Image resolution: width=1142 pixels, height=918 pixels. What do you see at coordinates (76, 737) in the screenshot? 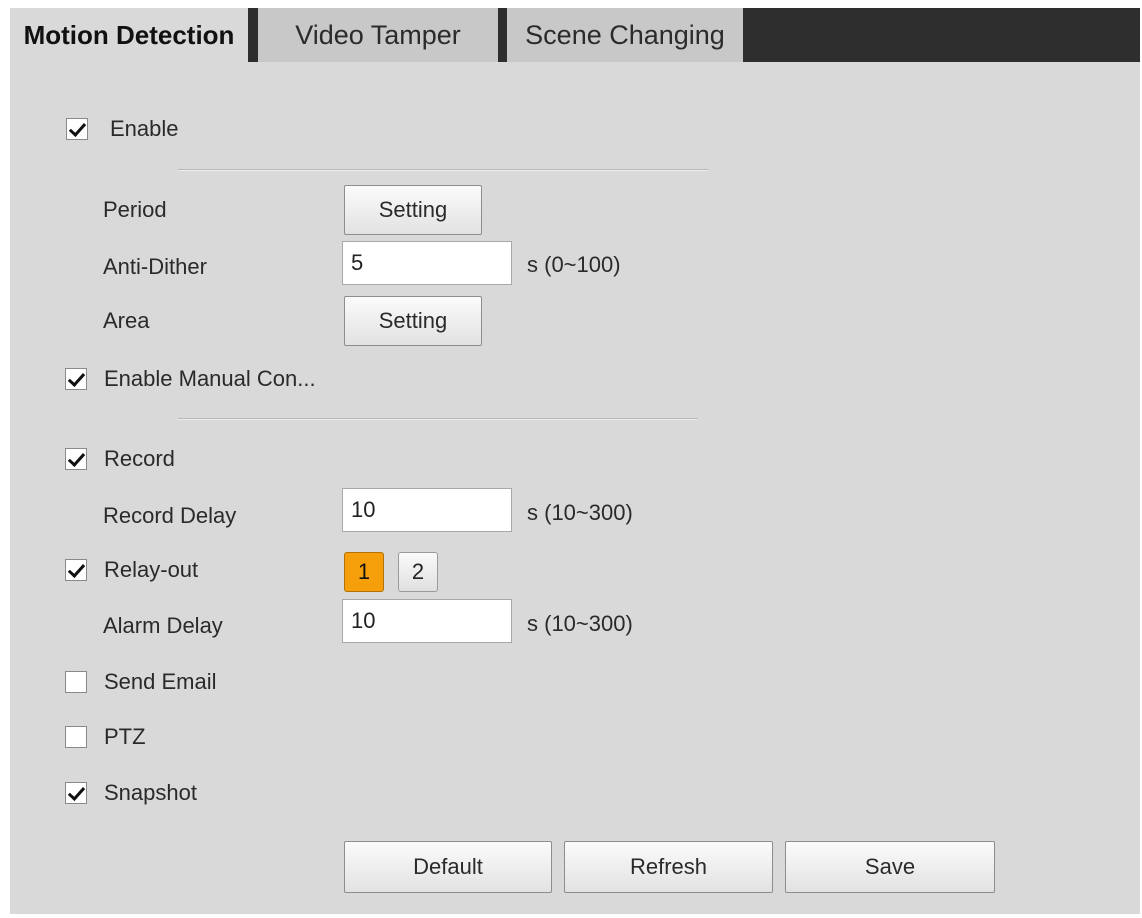
I see `ptz-checkbox` at bounding box center [76, 737].